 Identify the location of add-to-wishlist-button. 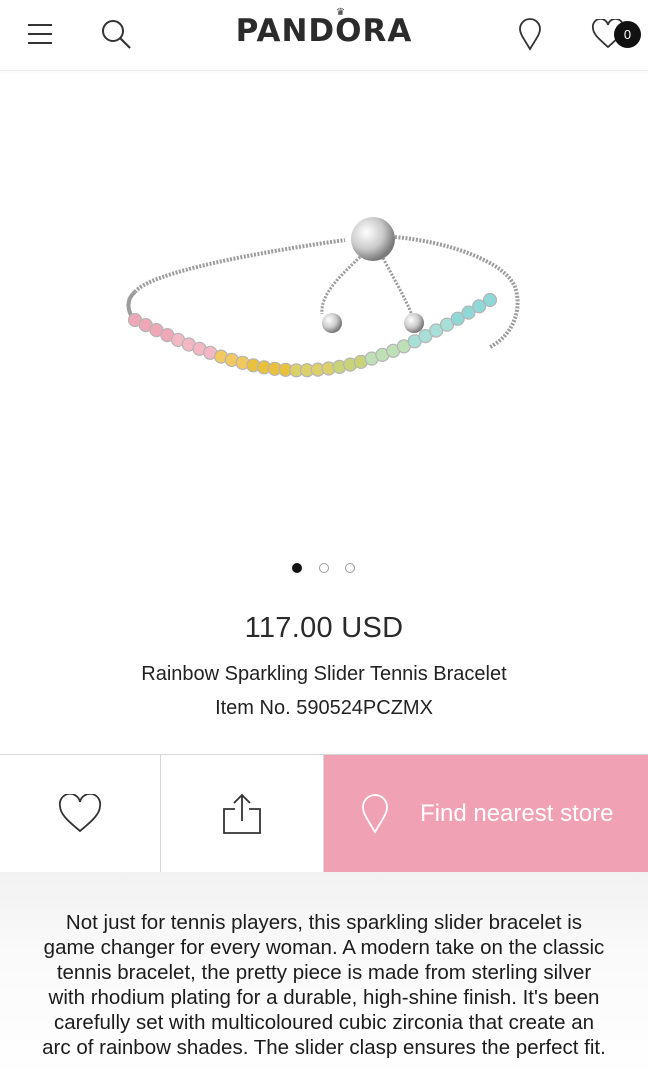
(80, 813).